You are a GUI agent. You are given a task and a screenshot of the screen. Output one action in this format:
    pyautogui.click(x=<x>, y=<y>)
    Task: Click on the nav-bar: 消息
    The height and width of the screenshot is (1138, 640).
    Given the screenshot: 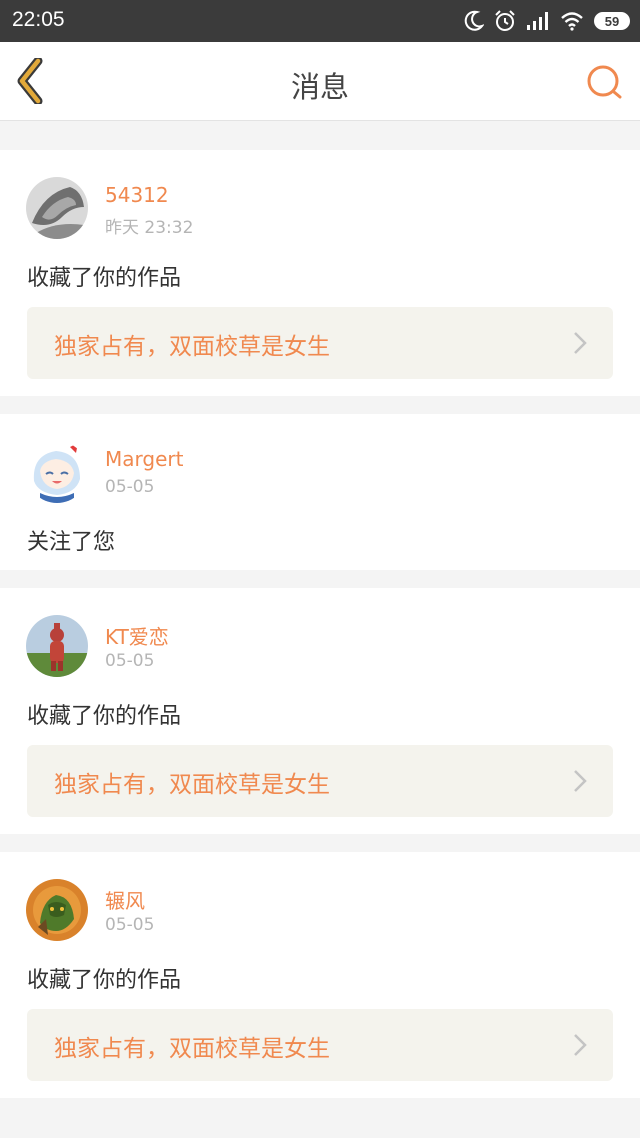 What is the action you would take?
    pyautogui.click(x=320, y=81)
    